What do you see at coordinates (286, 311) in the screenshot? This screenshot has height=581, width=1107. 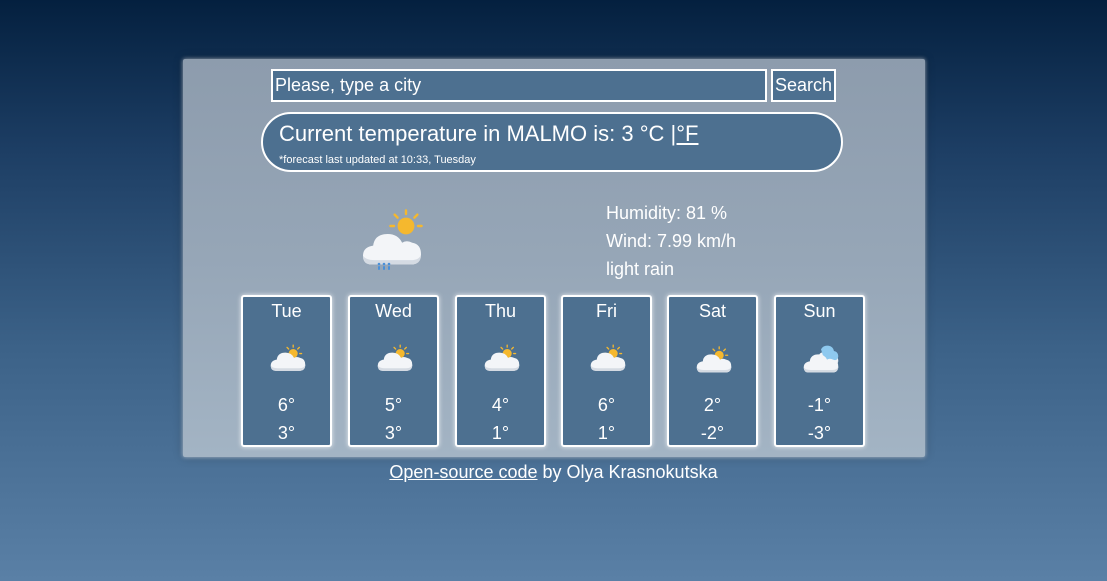 I see `forecast-day-name: Tue` at bounding box center [286, 311].